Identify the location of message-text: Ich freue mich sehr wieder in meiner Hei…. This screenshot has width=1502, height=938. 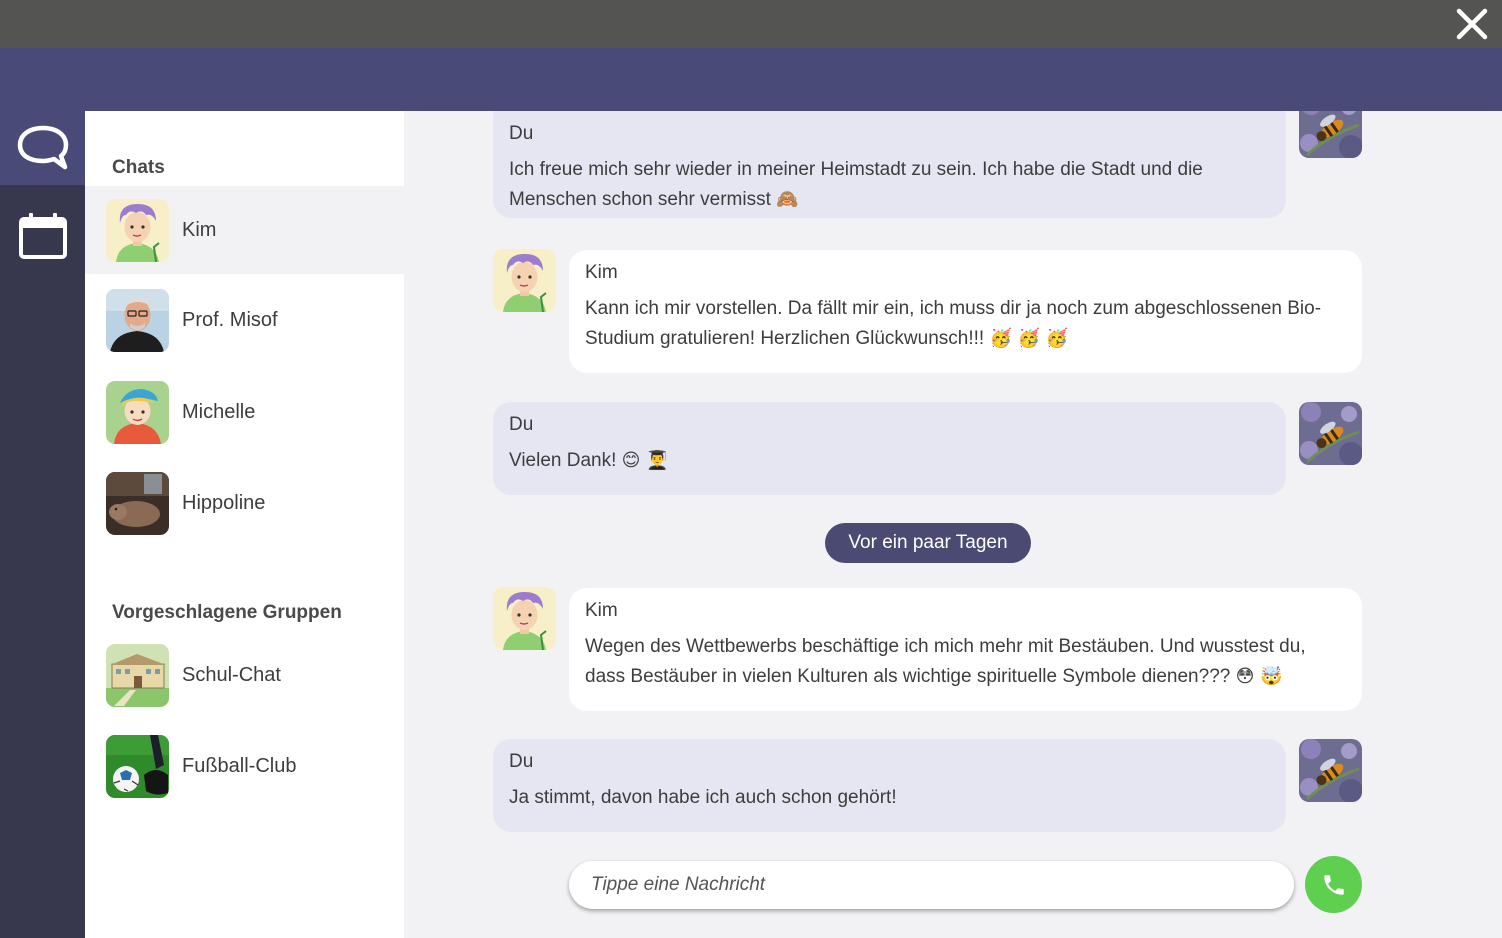
(889, 185).